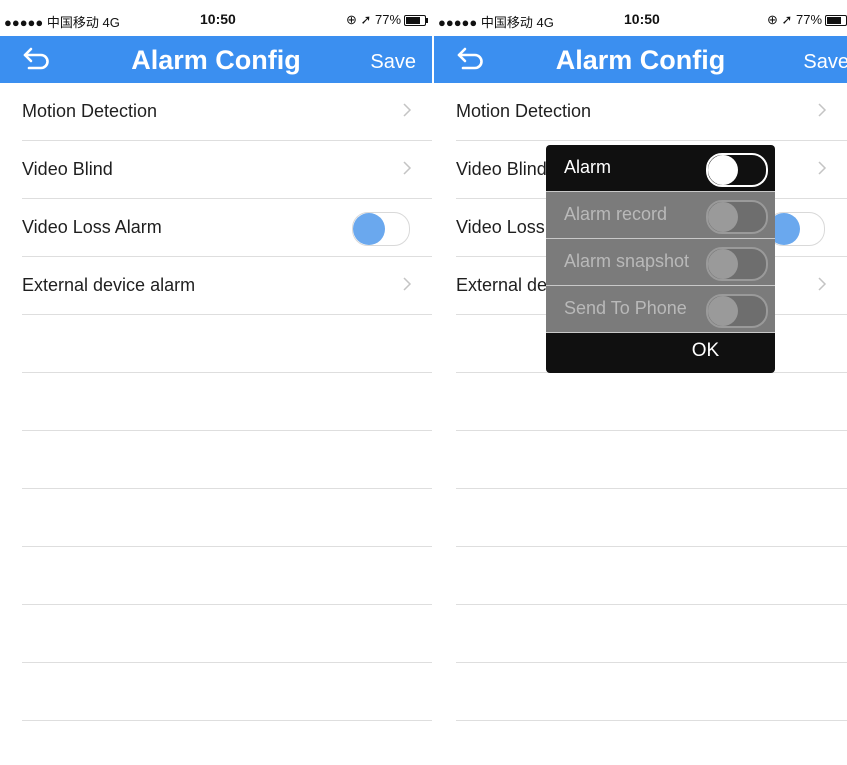  Describe the element at coordinates (660, 168) in the screenshot. I see `dialog-row-alarm: Alarm` at that location.